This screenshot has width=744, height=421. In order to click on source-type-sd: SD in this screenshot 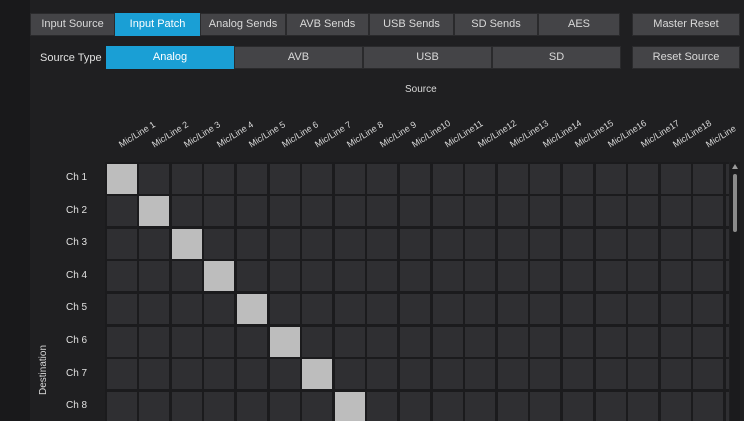, I will do `click(556, 57)`.